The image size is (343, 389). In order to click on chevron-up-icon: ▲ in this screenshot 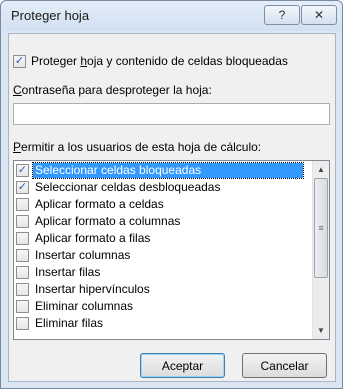, I will do `click(321, 169)`.